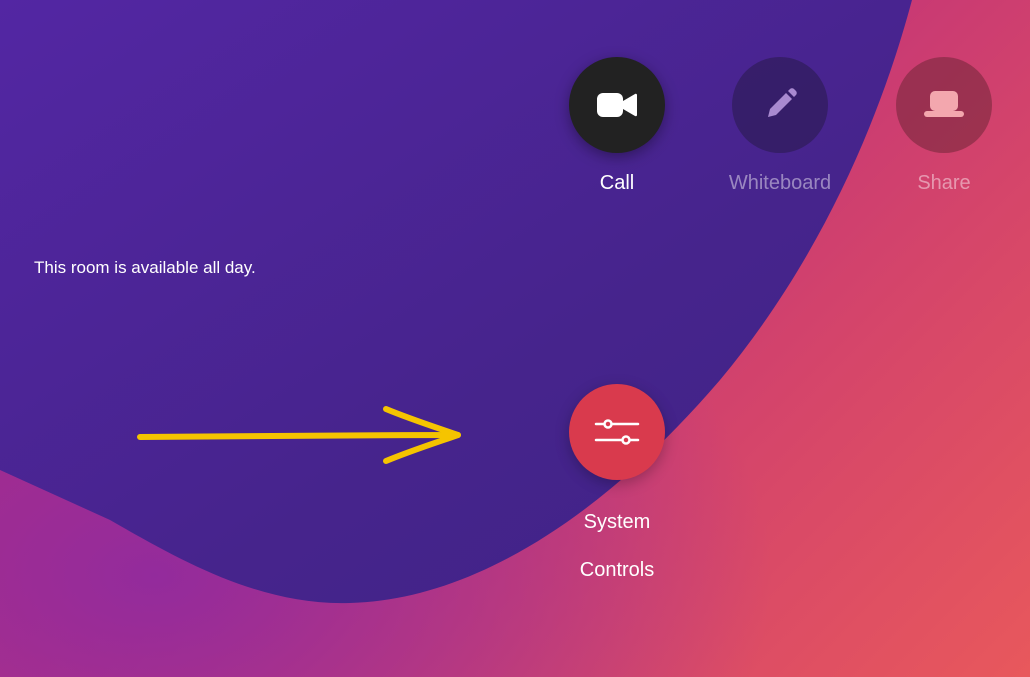 Image resolution: width=1030 pixels, height=677 pixels. What do you see at coordinates (782, 102) in the screenshot?
I see `pencil-icon` at bounding box center [782, 102].